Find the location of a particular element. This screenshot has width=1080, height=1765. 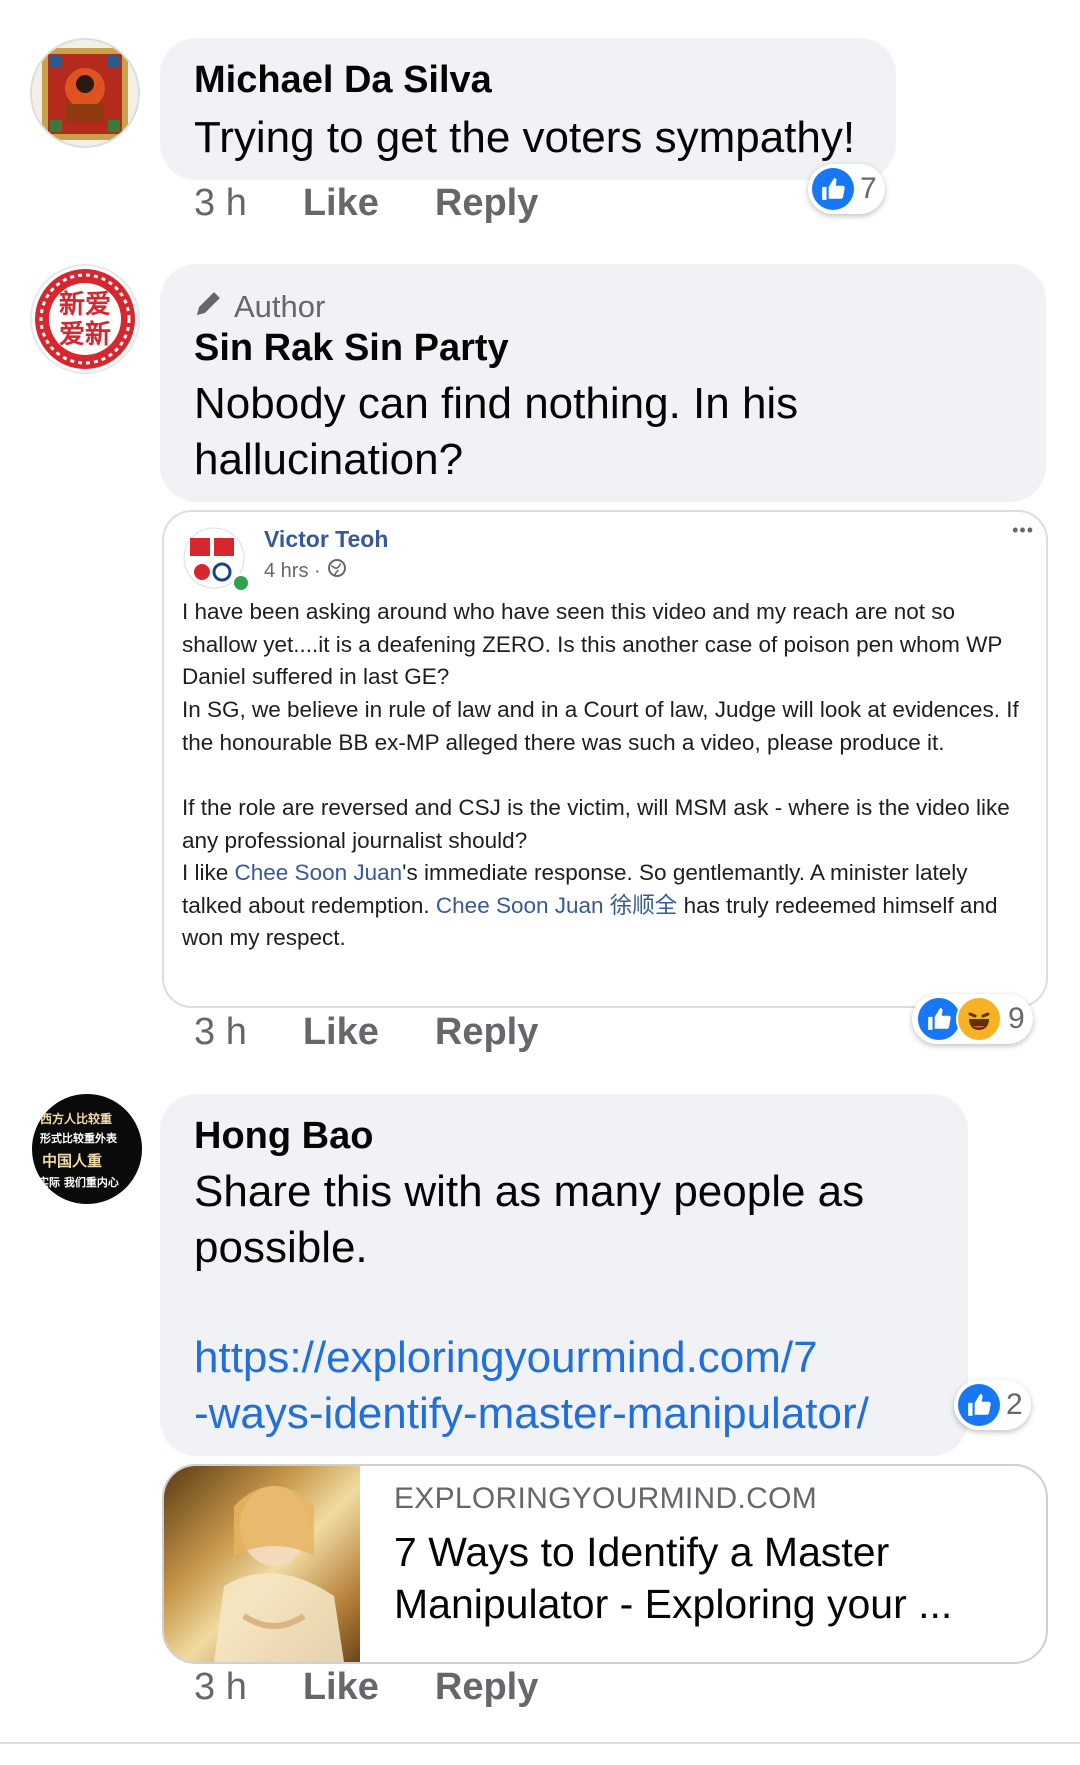

mention-link: Chee Soon Juan 徐顺全 is located at coordinates (556, 905).